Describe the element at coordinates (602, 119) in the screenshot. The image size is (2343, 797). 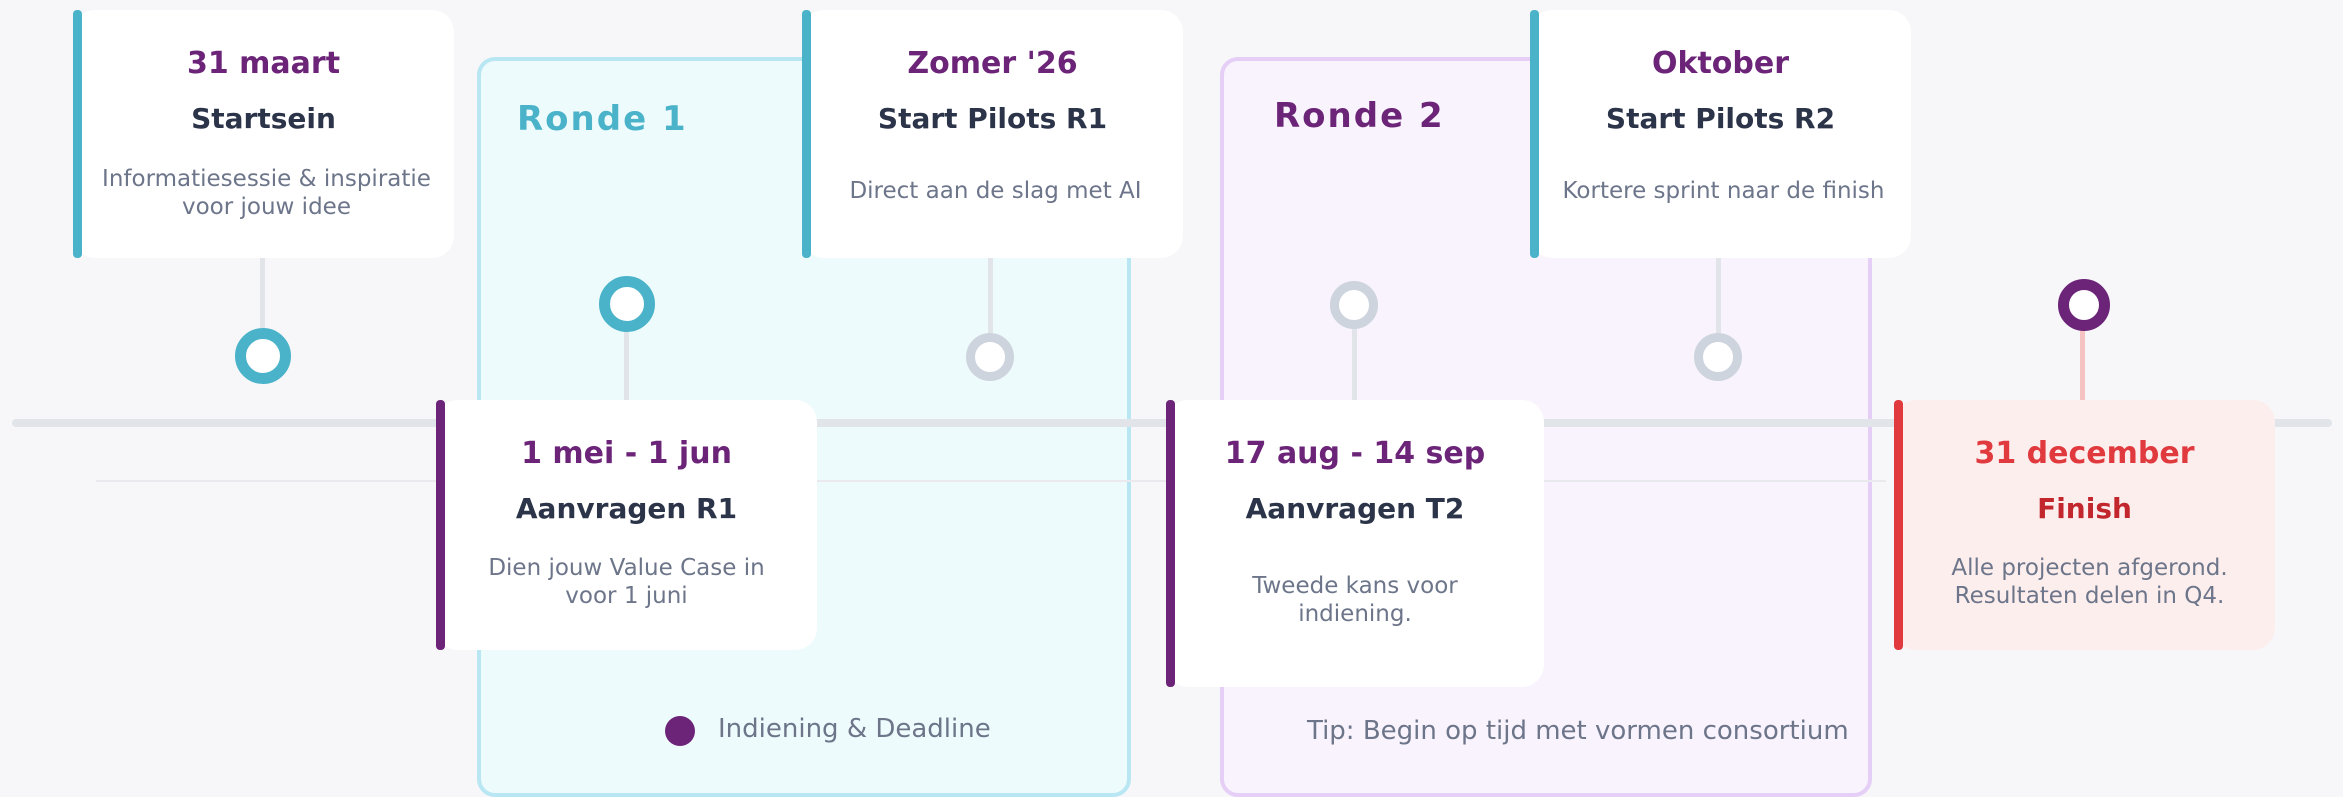
I see `round-1-label: Ronde 1` at that location.